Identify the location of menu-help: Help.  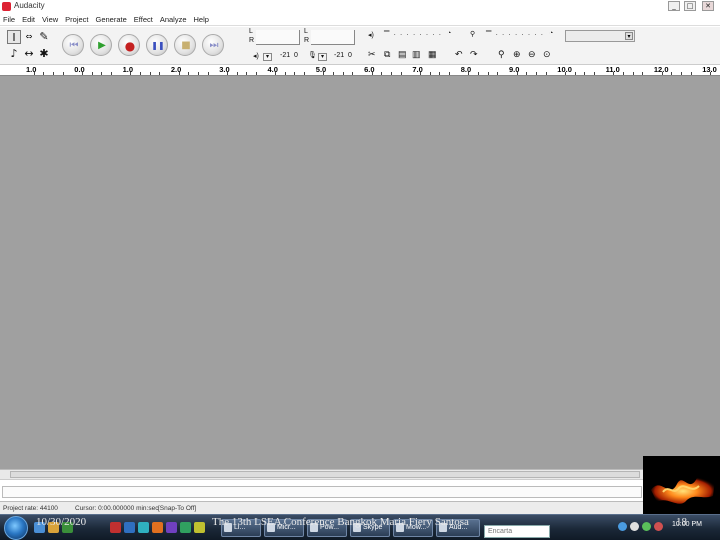
(201, 19).